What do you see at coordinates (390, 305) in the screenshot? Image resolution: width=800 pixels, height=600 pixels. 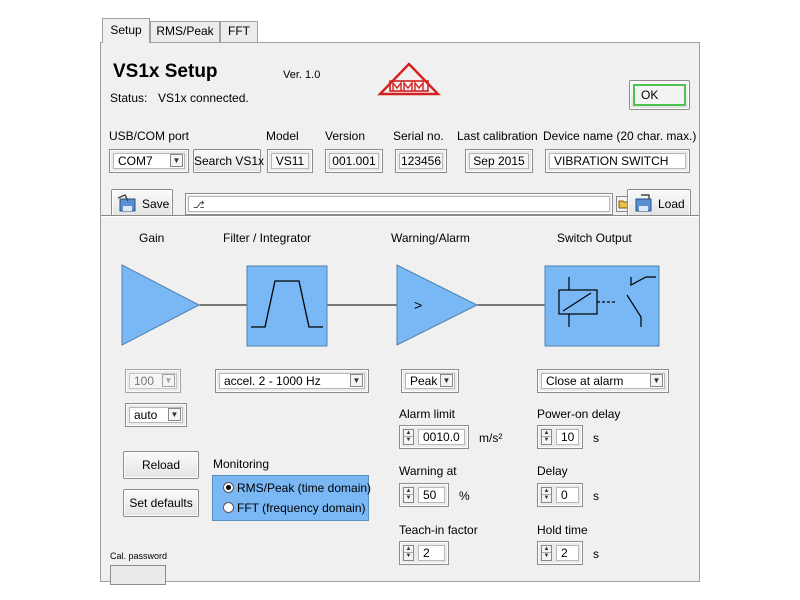 I see `signal-flow-diagram: >` at bounding box center [390, 305].